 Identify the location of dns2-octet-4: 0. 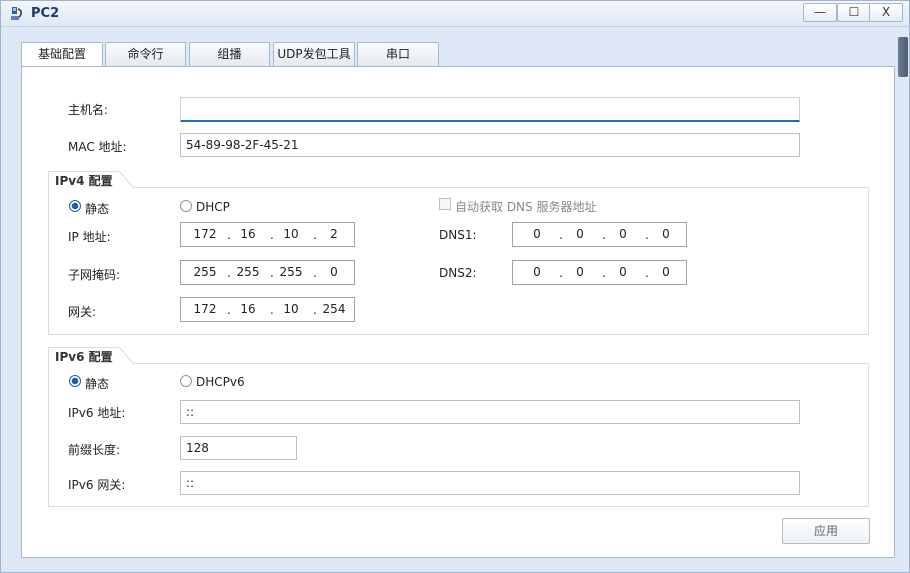
(666, 272).